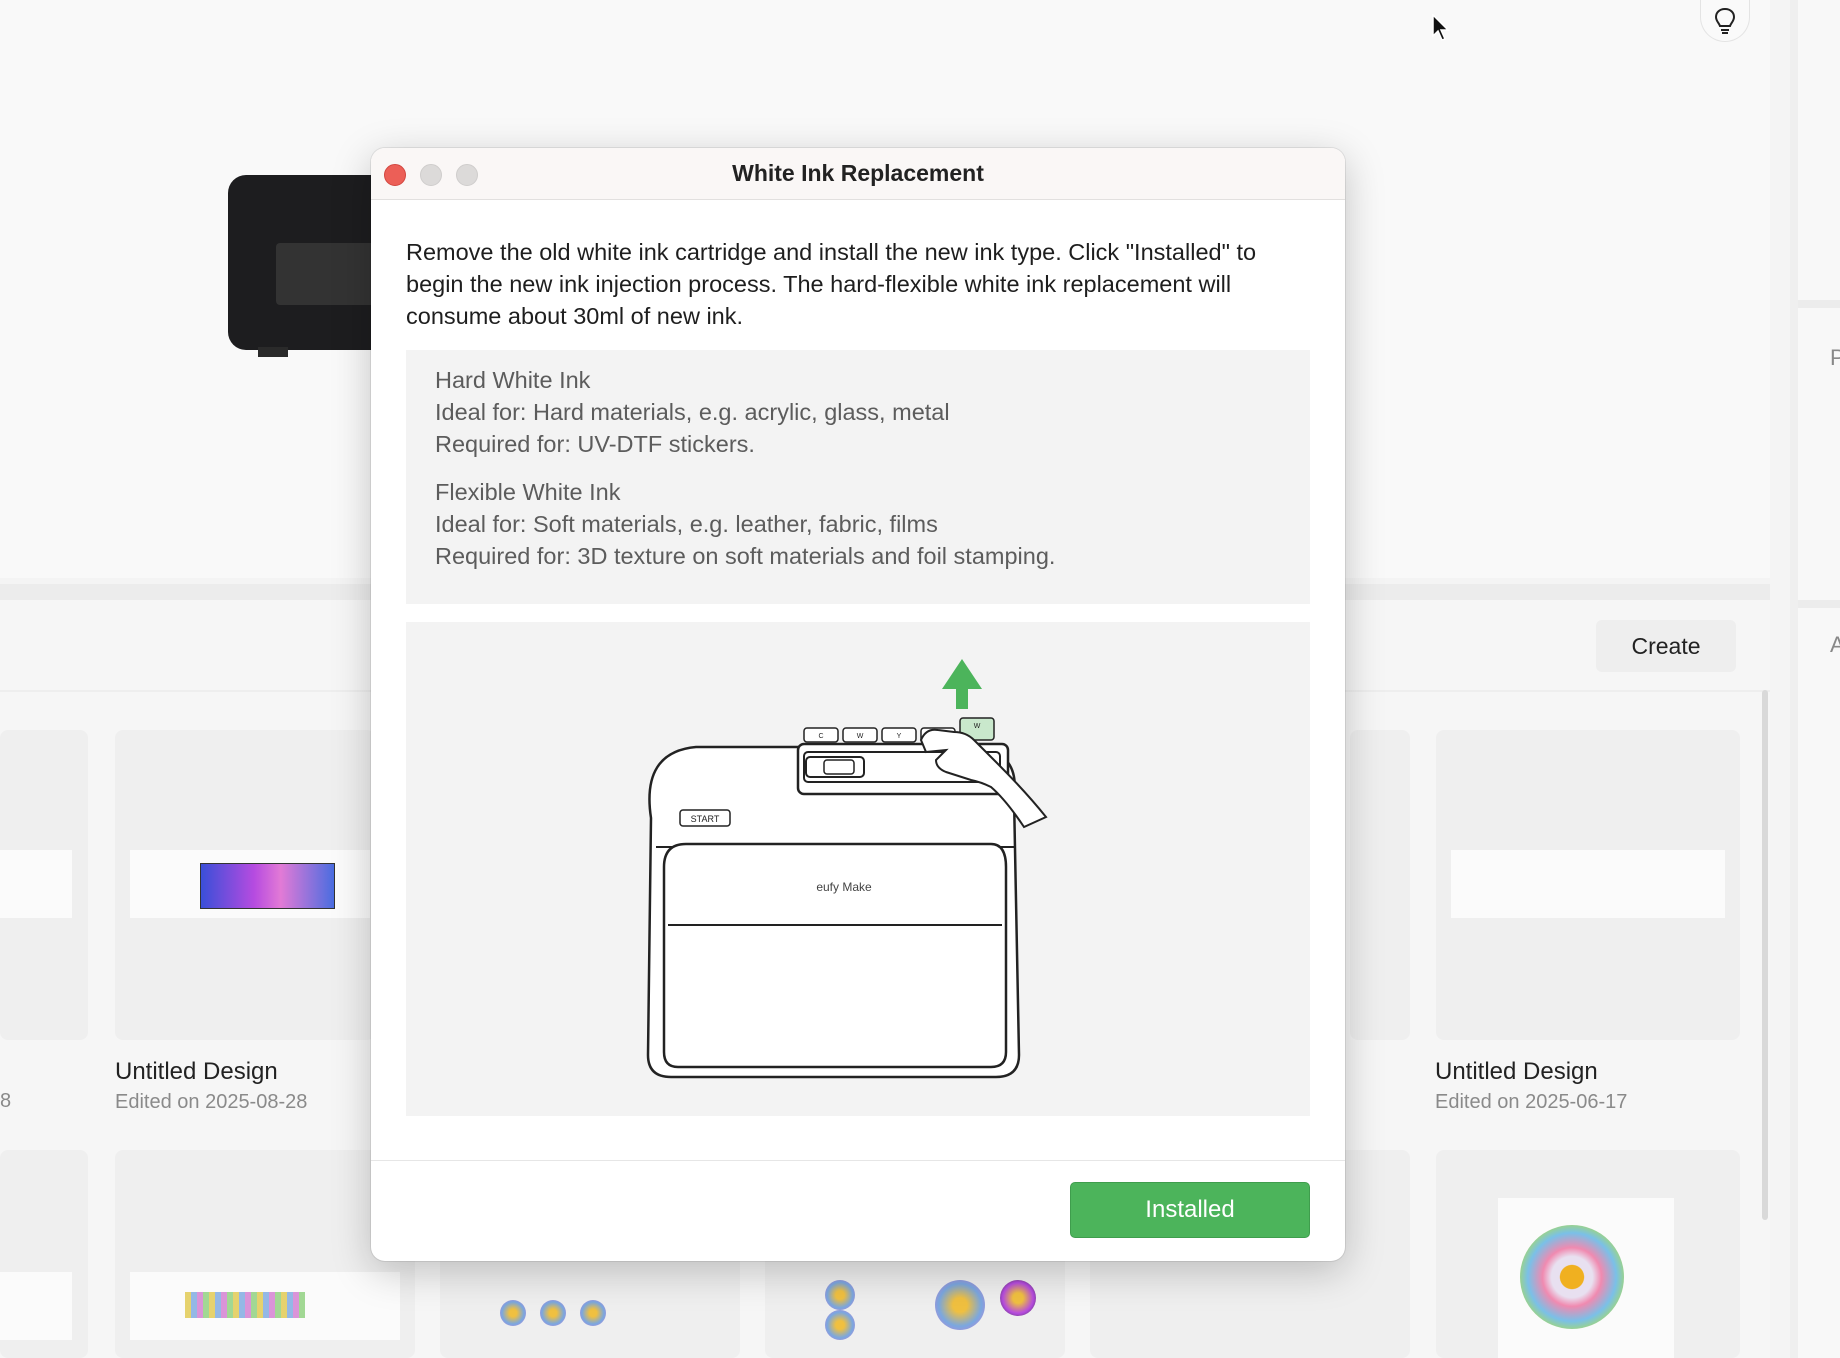  Describe the element at coordinates (431, 175) in the screenshot. I see `minimize-window-button` at that location.